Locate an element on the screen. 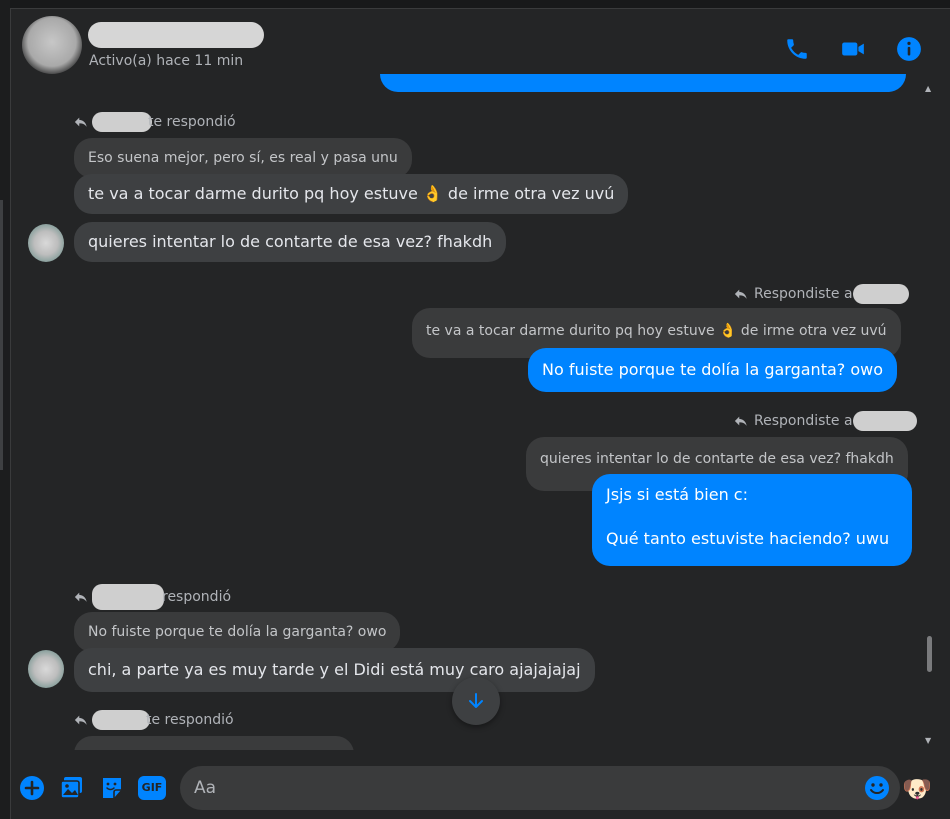 The width and height of the screenshot is (950, 819). message-input is located at coordinates (500, 788).